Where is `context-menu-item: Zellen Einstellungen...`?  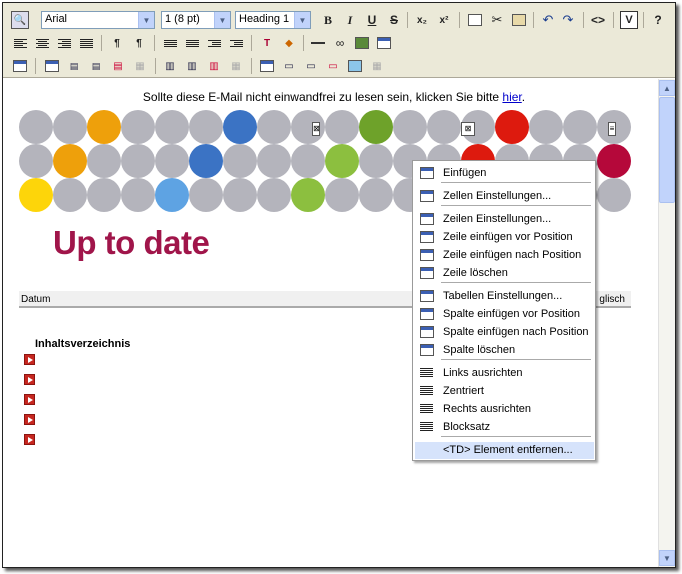
context-menu-item: Zellen Einstellungen... is located at coordinates (504, 196).